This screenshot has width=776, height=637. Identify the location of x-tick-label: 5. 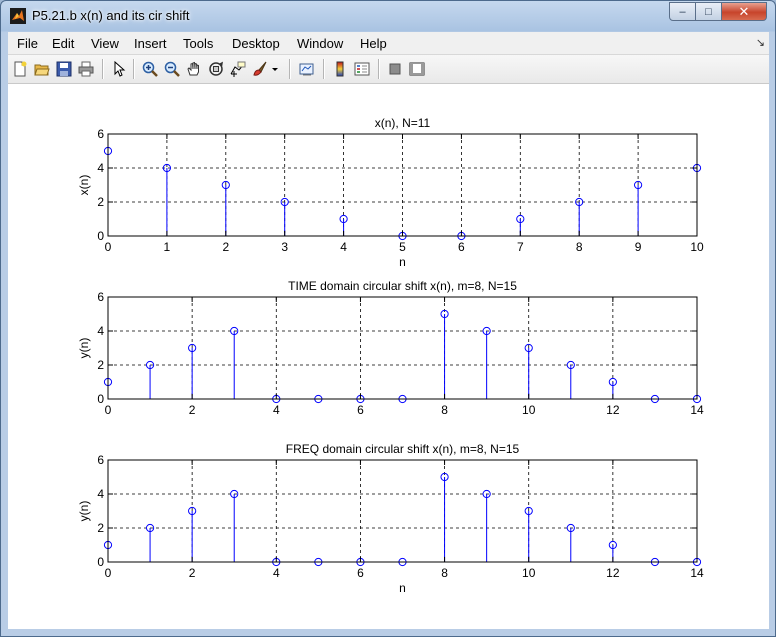
(402, 247).